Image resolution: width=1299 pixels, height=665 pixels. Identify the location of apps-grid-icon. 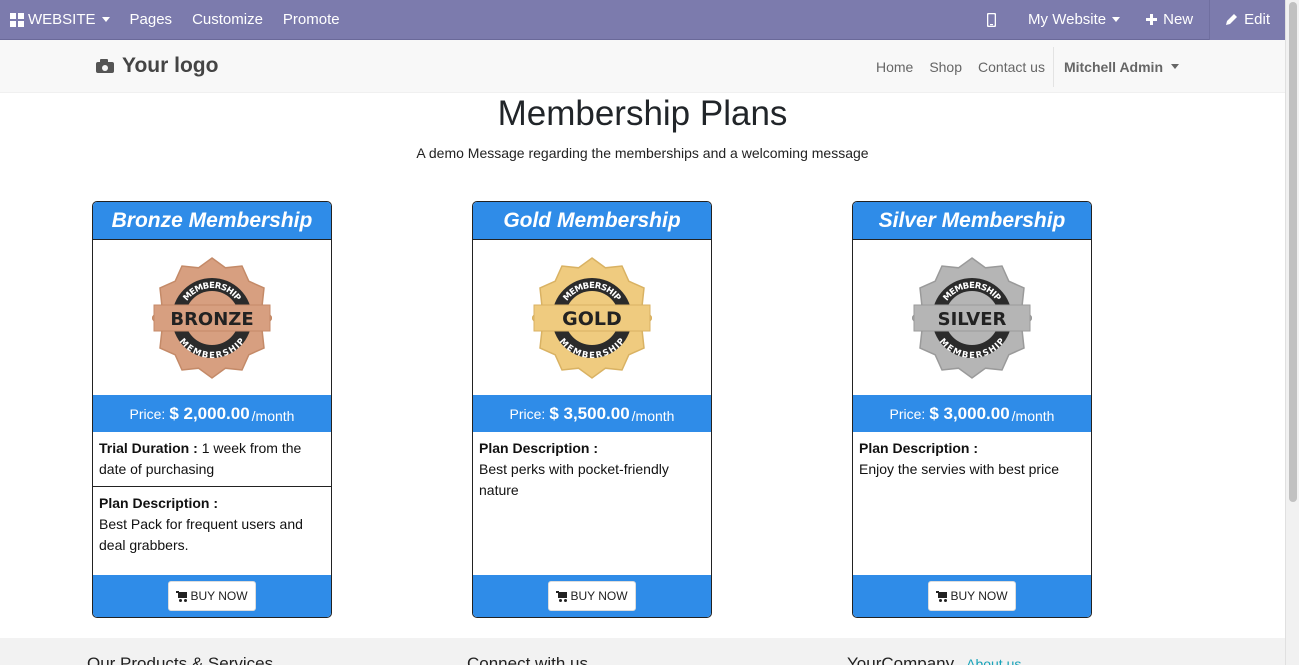
(17, 19).